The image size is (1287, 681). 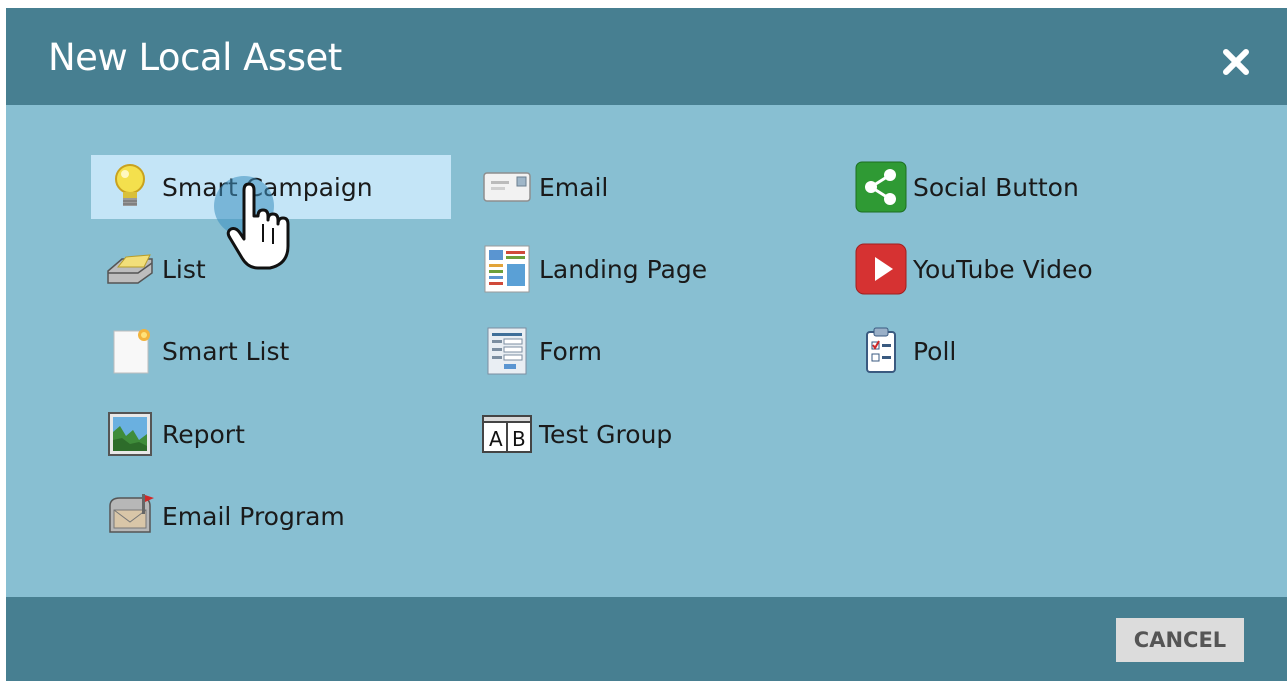 I want to click on asset-item-test-group: A B Test Group, so click(x=648, y=434).